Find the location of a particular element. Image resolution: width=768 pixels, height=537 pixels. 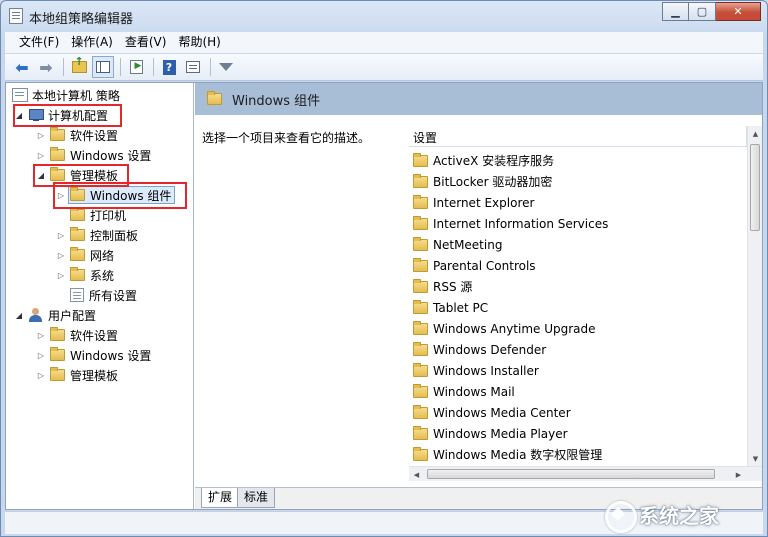

horizontal-scrollbar: ◀ ▶ is located at coordinates (585, 473).